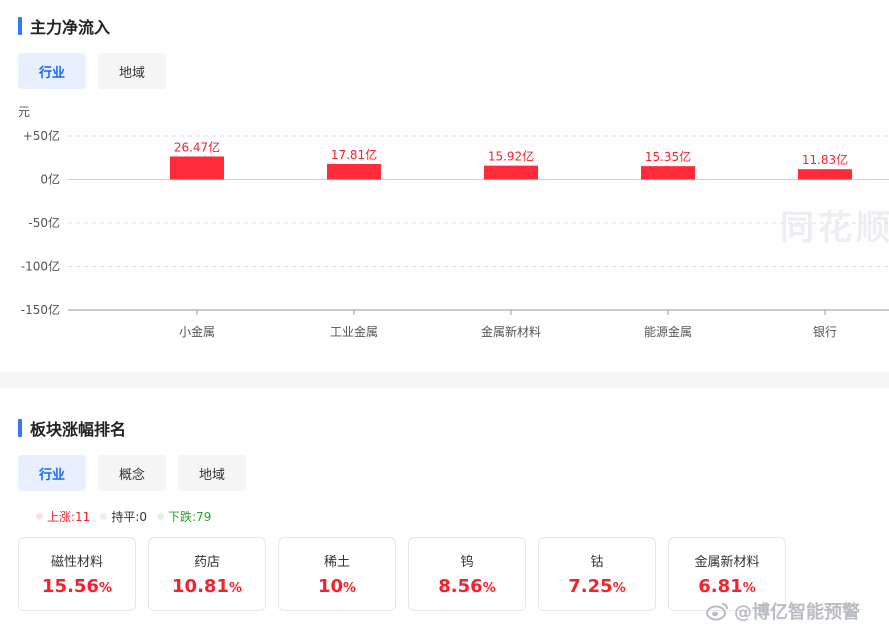 Image resolution: width=889 pixels, height=634 pixels. What do you see at coordinates (825, 159) in the screenshot?
I see `data-label: 11.83亿` at bounding box center [825, 159].